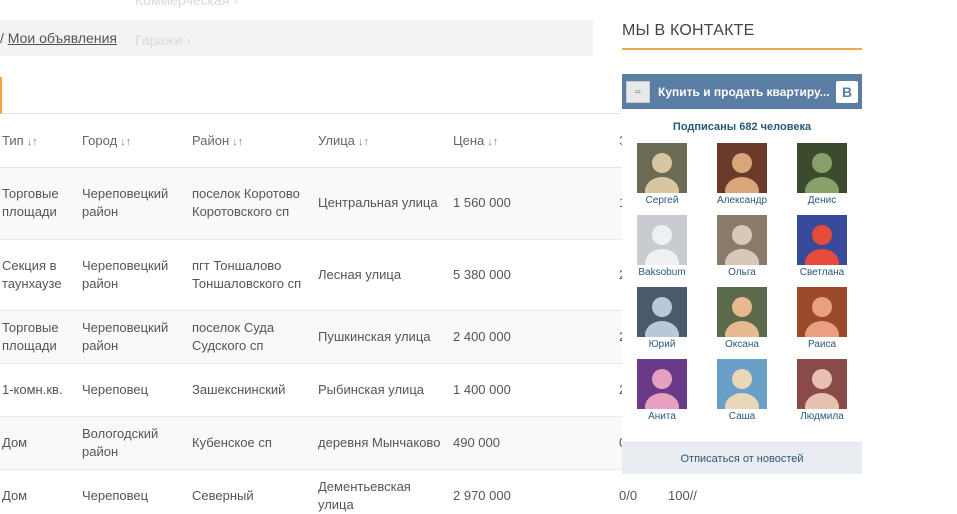 This screenshot has height=514, width=957. Describe the element at coordinates (742, 418) in the screenshot. I see `vk-member-name: Саша` at that location.